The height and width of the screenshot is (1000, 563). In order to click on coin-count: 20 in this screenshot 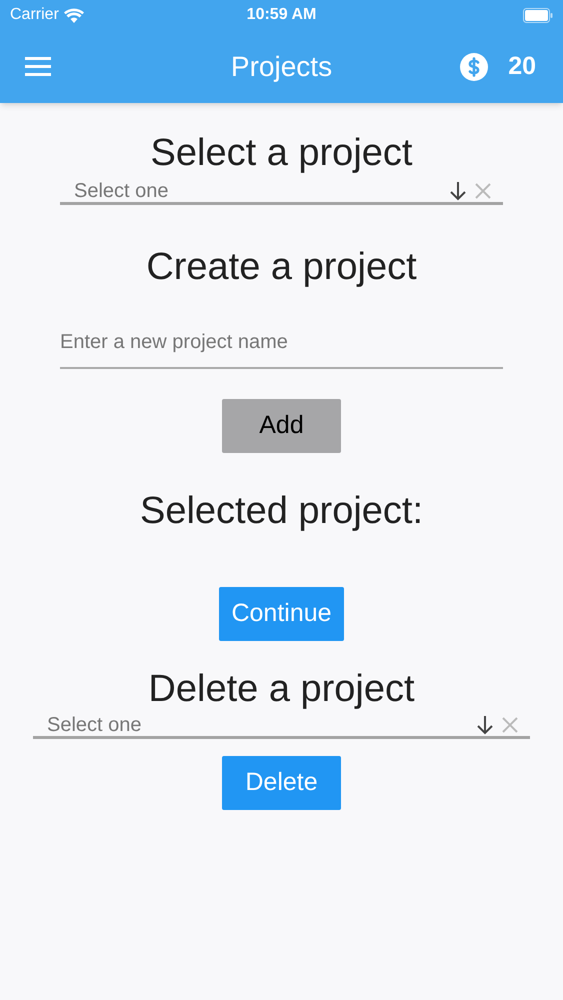, I will do `click(522, 66)`.